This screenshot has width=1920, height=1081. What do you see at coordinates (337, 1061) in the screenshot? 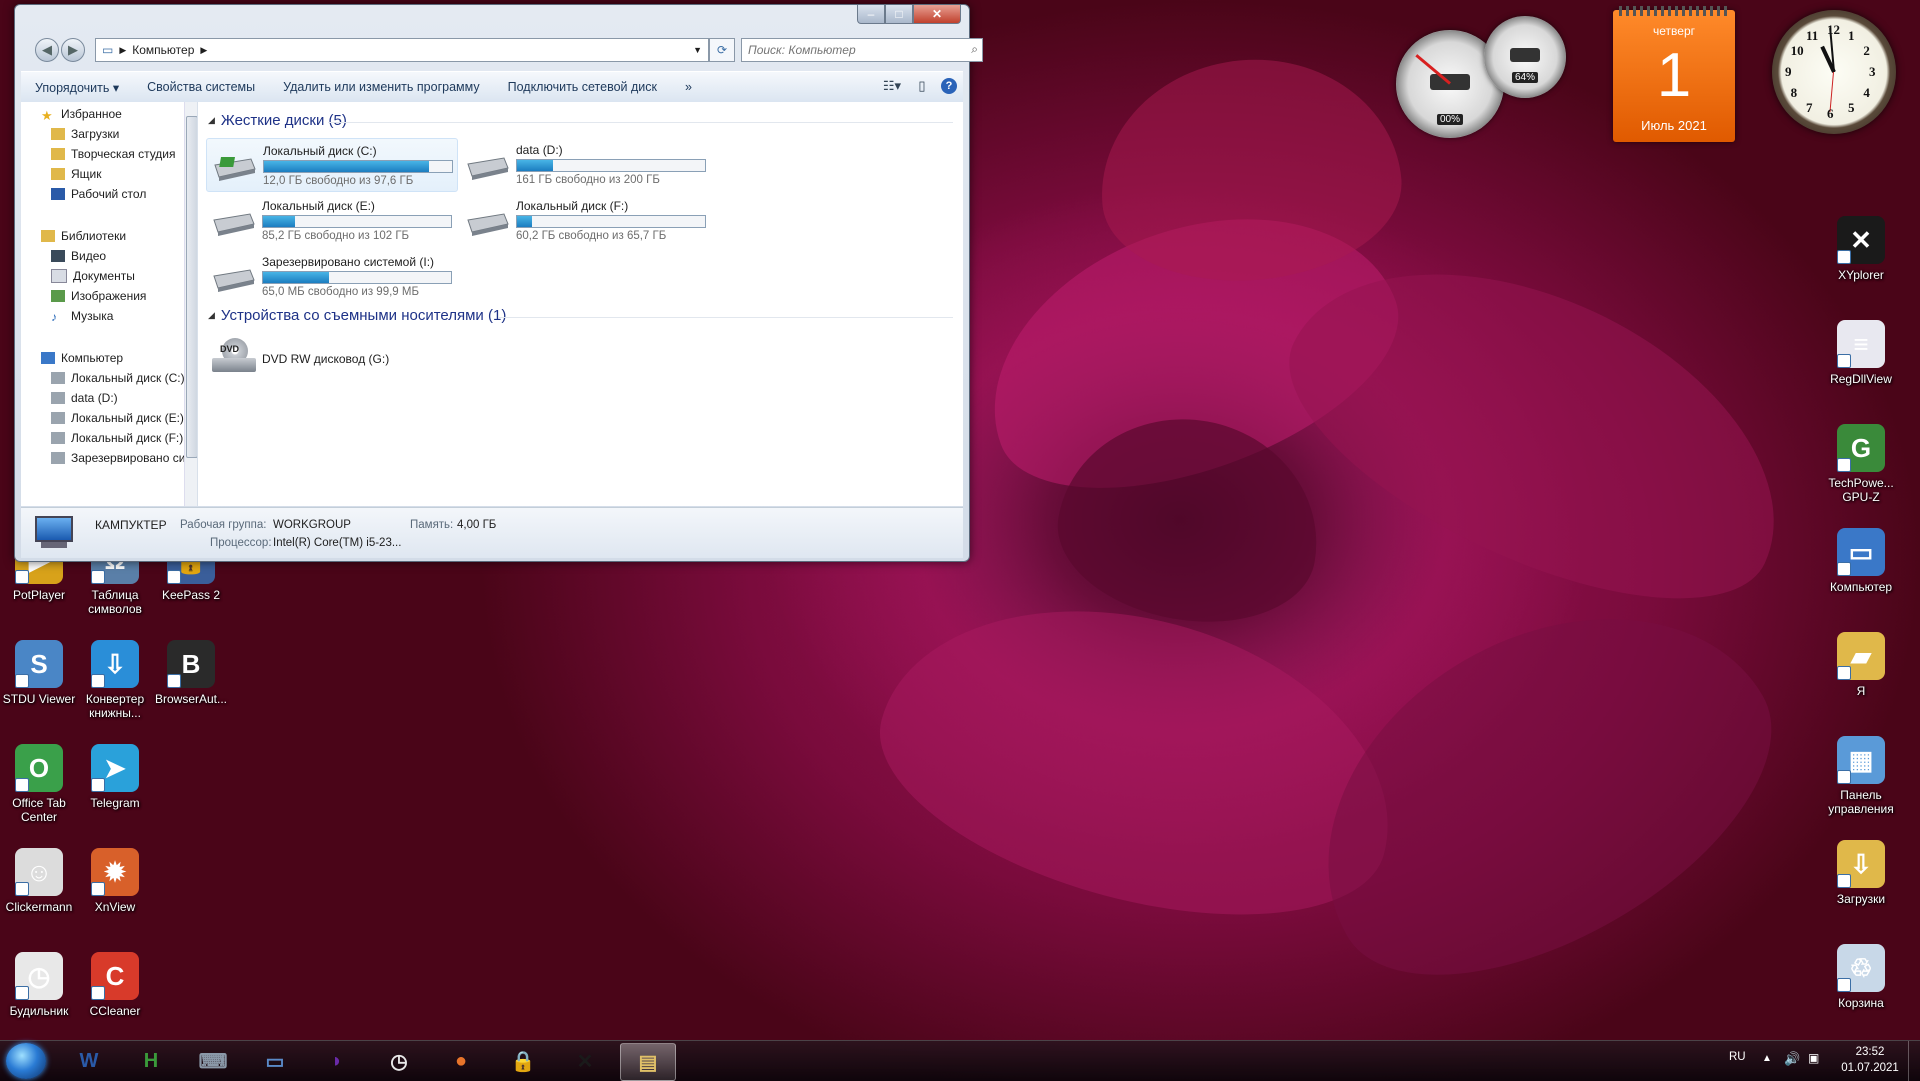
I see `taskbar-audio-button: ◗` at bounding box center [337, 1061].